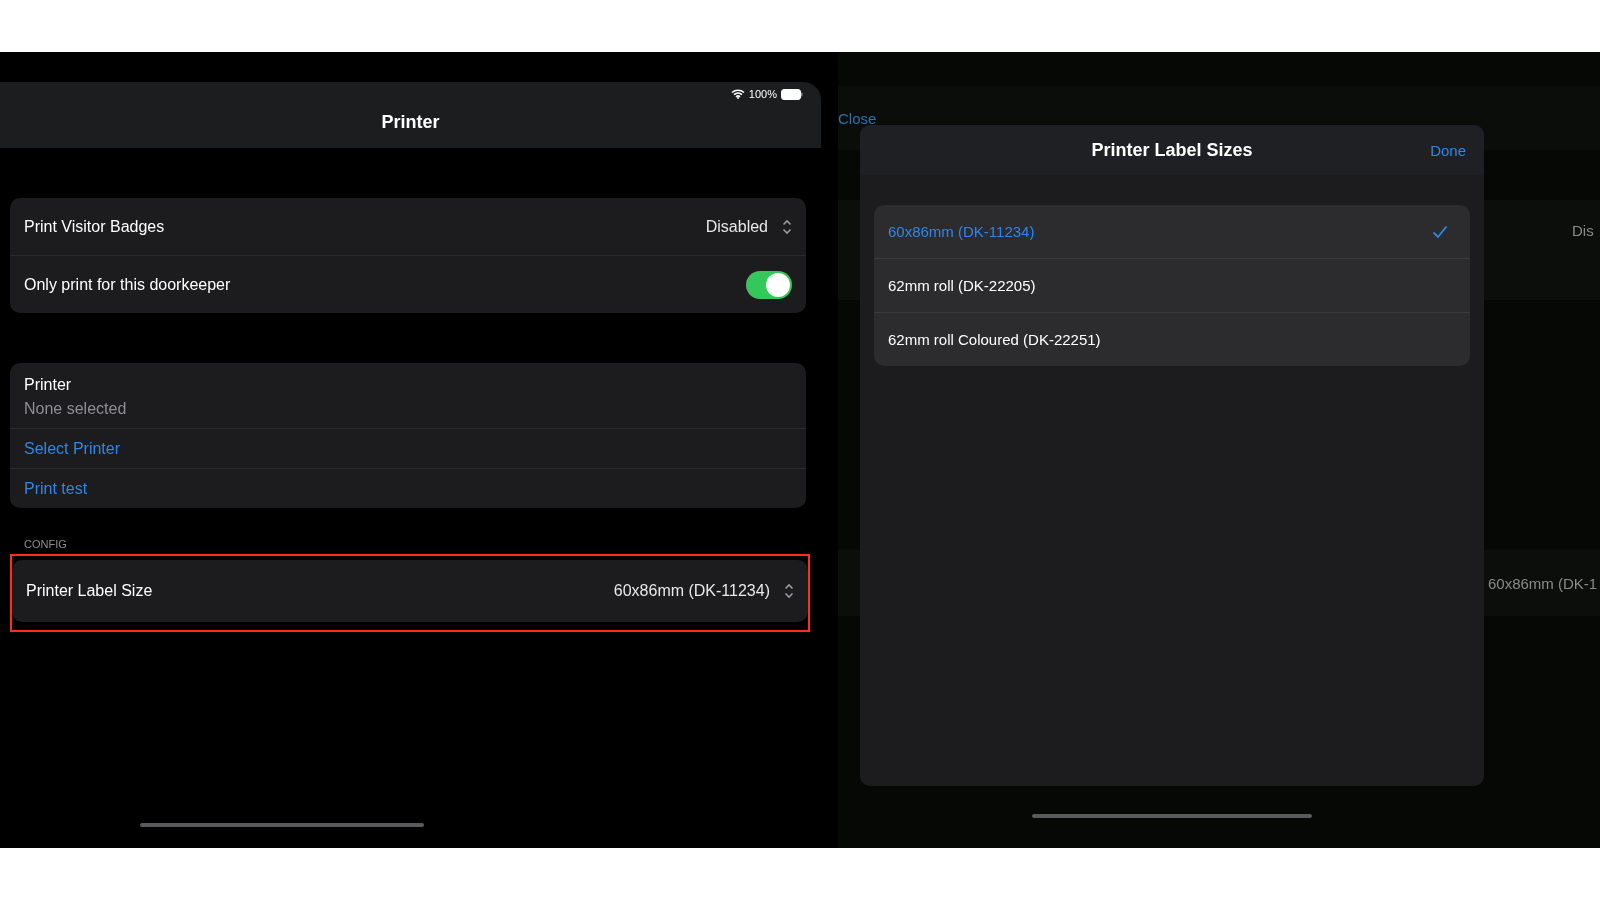  What do you see at coordinates (1172, 232) in the screenshot?
I see `option-item: 60x86mm (DK-11234)` at bounding box center [1172, 232].